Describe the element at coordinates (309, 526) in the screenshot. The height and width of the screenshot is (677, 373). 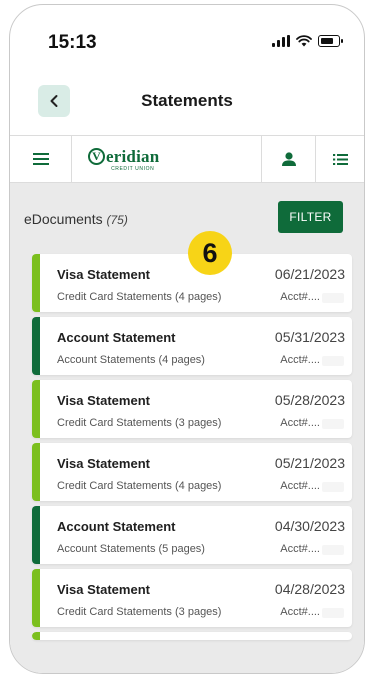
I see `statement-date: 04/30/2023` at that location.